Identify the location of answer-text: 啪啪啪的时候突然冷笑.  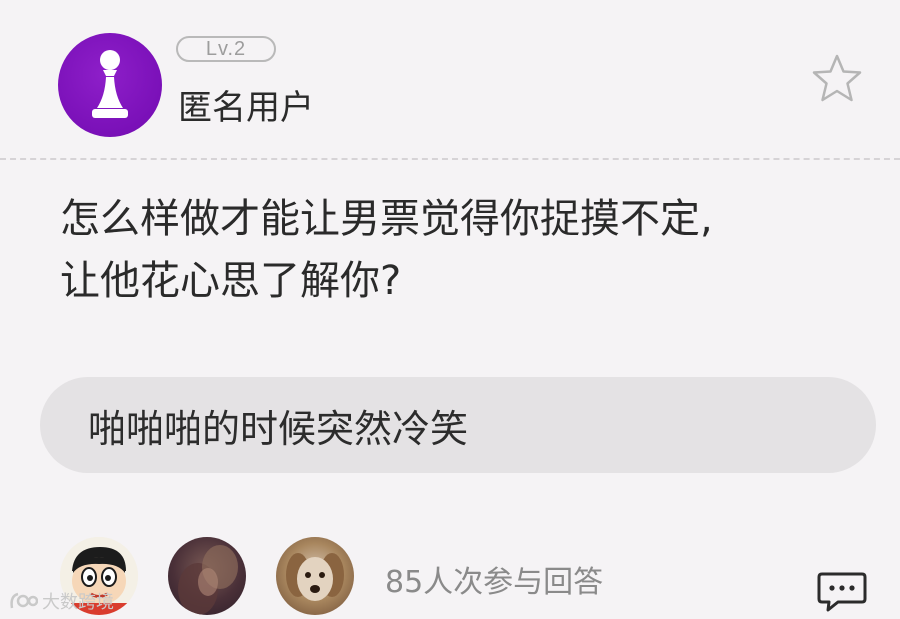
(278, 428).